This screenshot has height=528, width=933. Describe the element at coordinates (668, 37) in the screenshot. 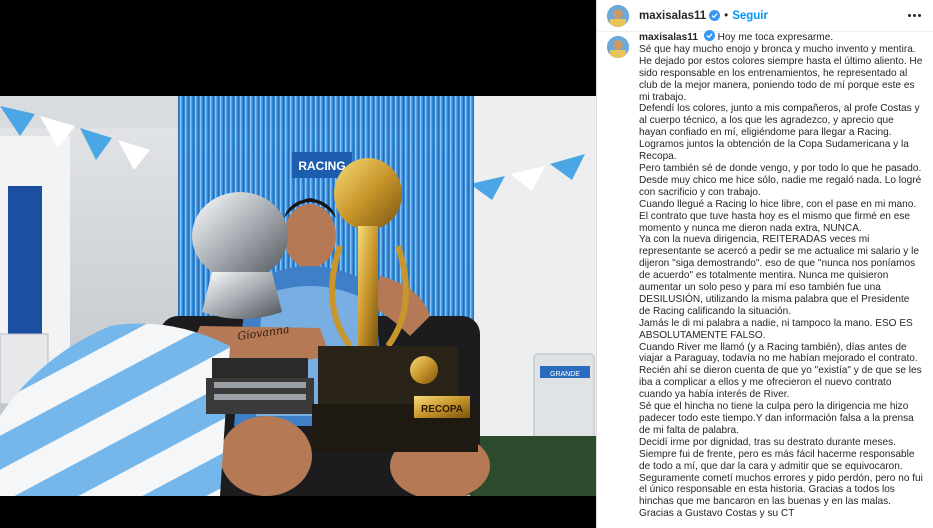

I see `caption-username: maxisalas11` at that location.